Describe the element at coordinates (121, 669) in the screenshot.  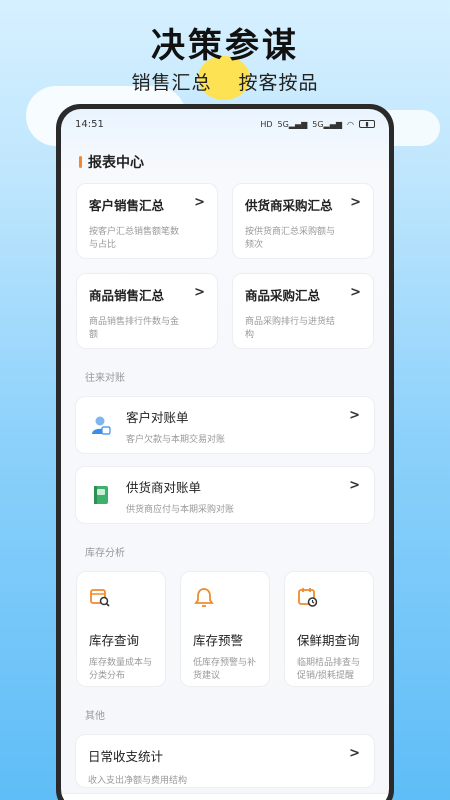
I see `card-desc: 库存数量成本与分类分布` at that location.